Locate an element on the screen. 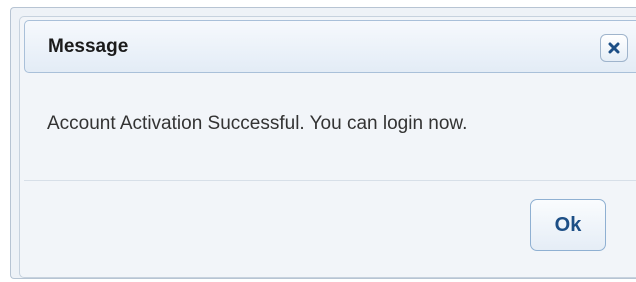 This screenshot has height=282, width=636. close-button is located at coordinates (614, 48).